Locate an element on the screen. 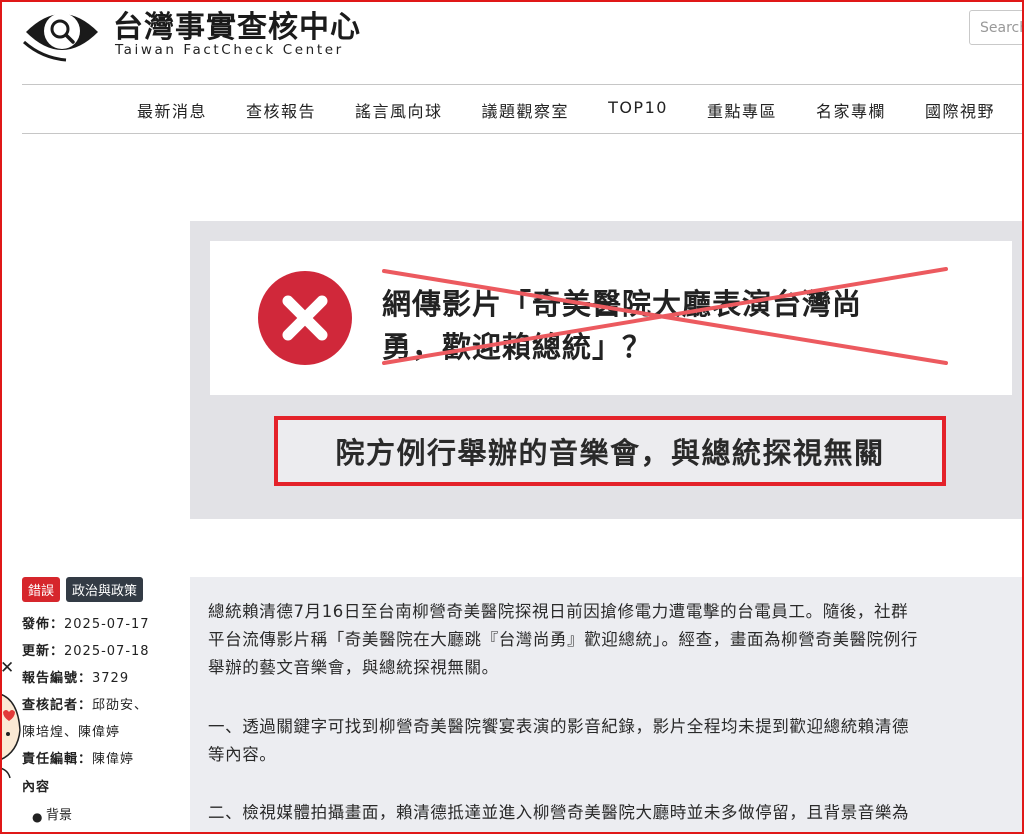 This screenshot has height=834, width=1024. toc-item-background: 背景 is located at coordinates (59, 813).